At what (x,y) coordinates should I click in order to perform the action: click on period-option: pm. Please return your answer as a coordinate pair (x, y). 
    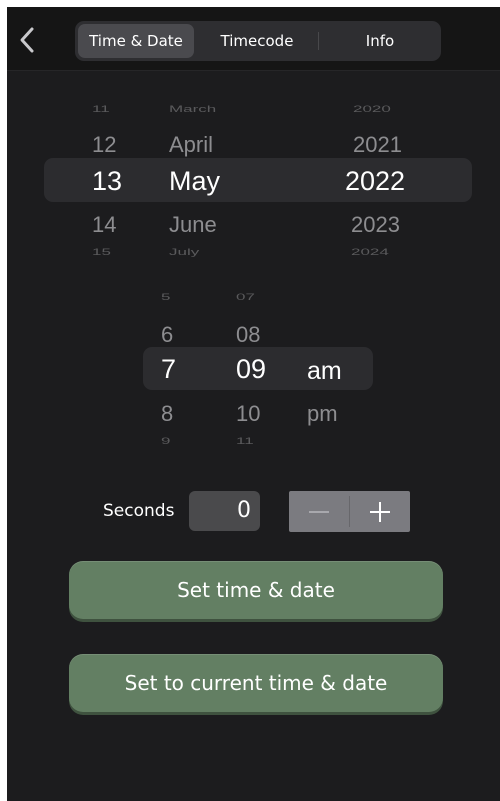
    Looking at the image, I should click on (332, 414).